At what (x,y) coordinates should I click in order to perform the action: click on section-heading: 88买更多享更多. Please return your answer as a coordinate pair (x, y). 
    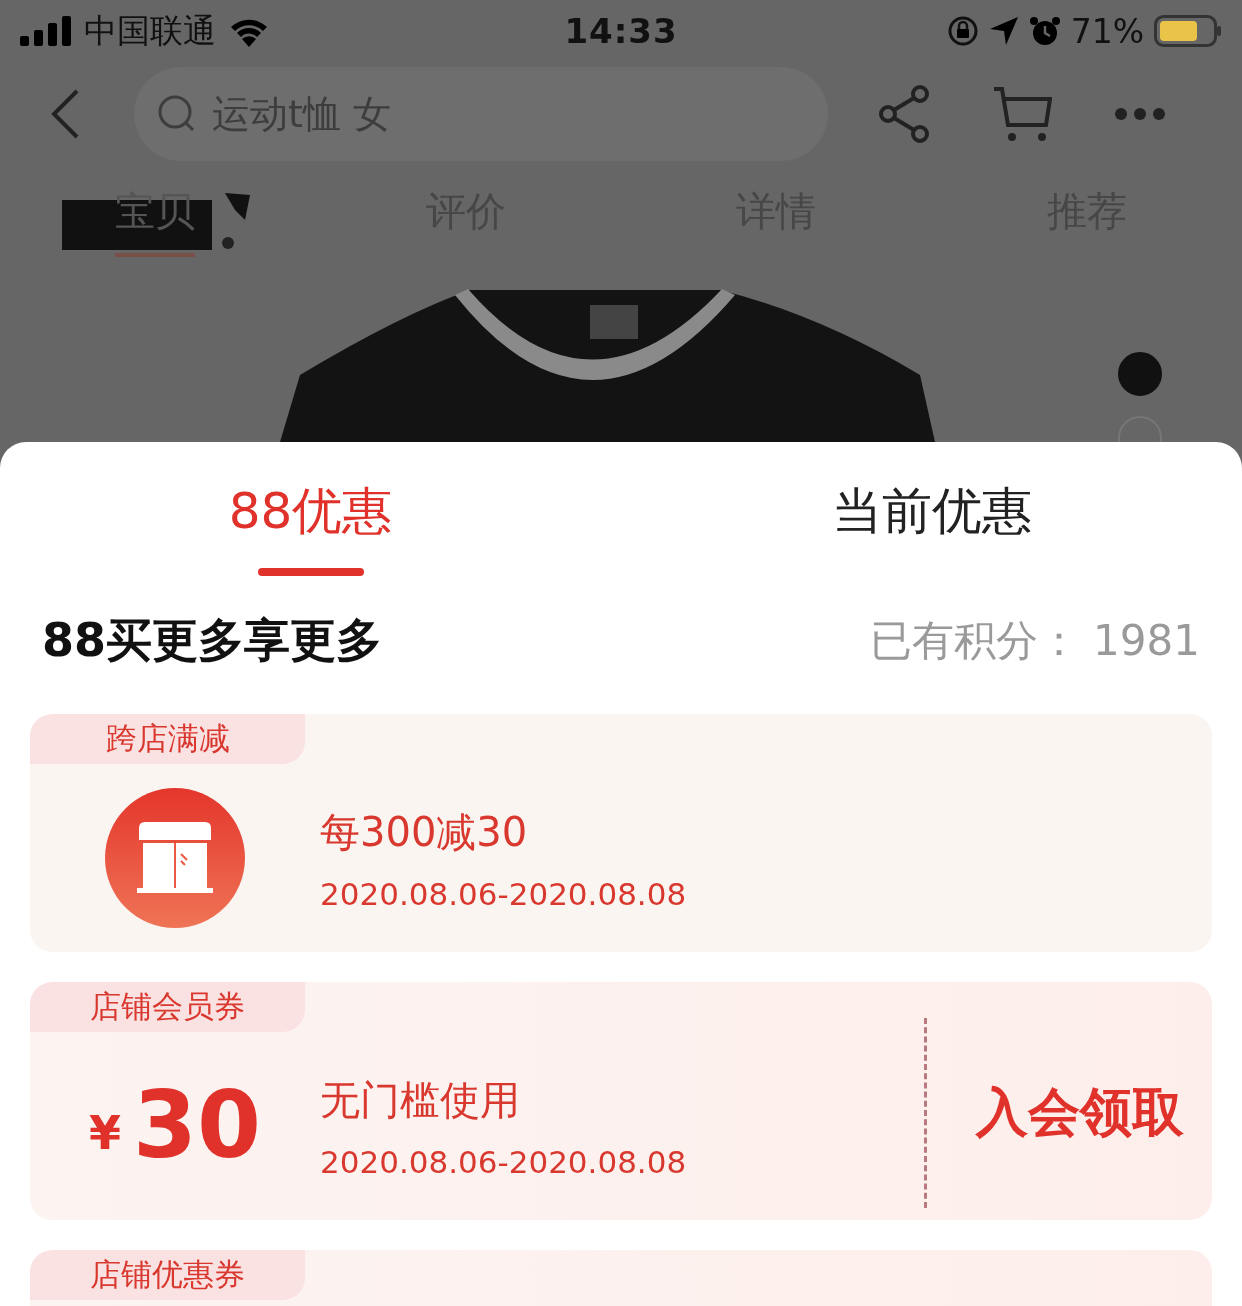
    Looking at the image, I should click on (212, 640).